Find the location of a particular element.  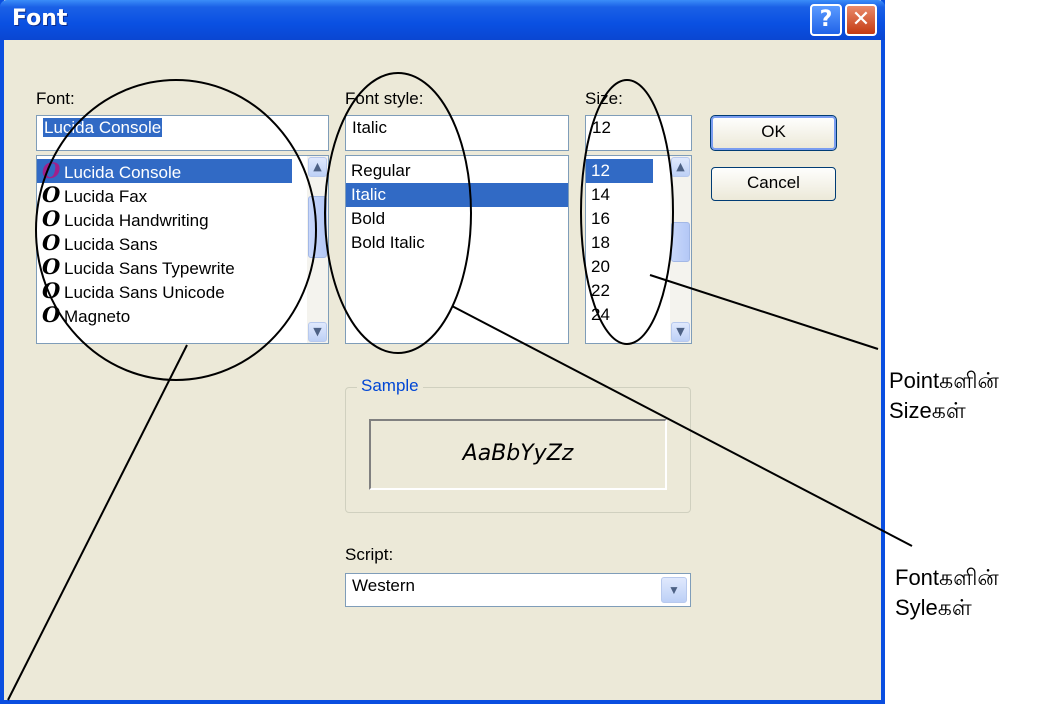

size-list-circle is located at coordinates (627, 212).